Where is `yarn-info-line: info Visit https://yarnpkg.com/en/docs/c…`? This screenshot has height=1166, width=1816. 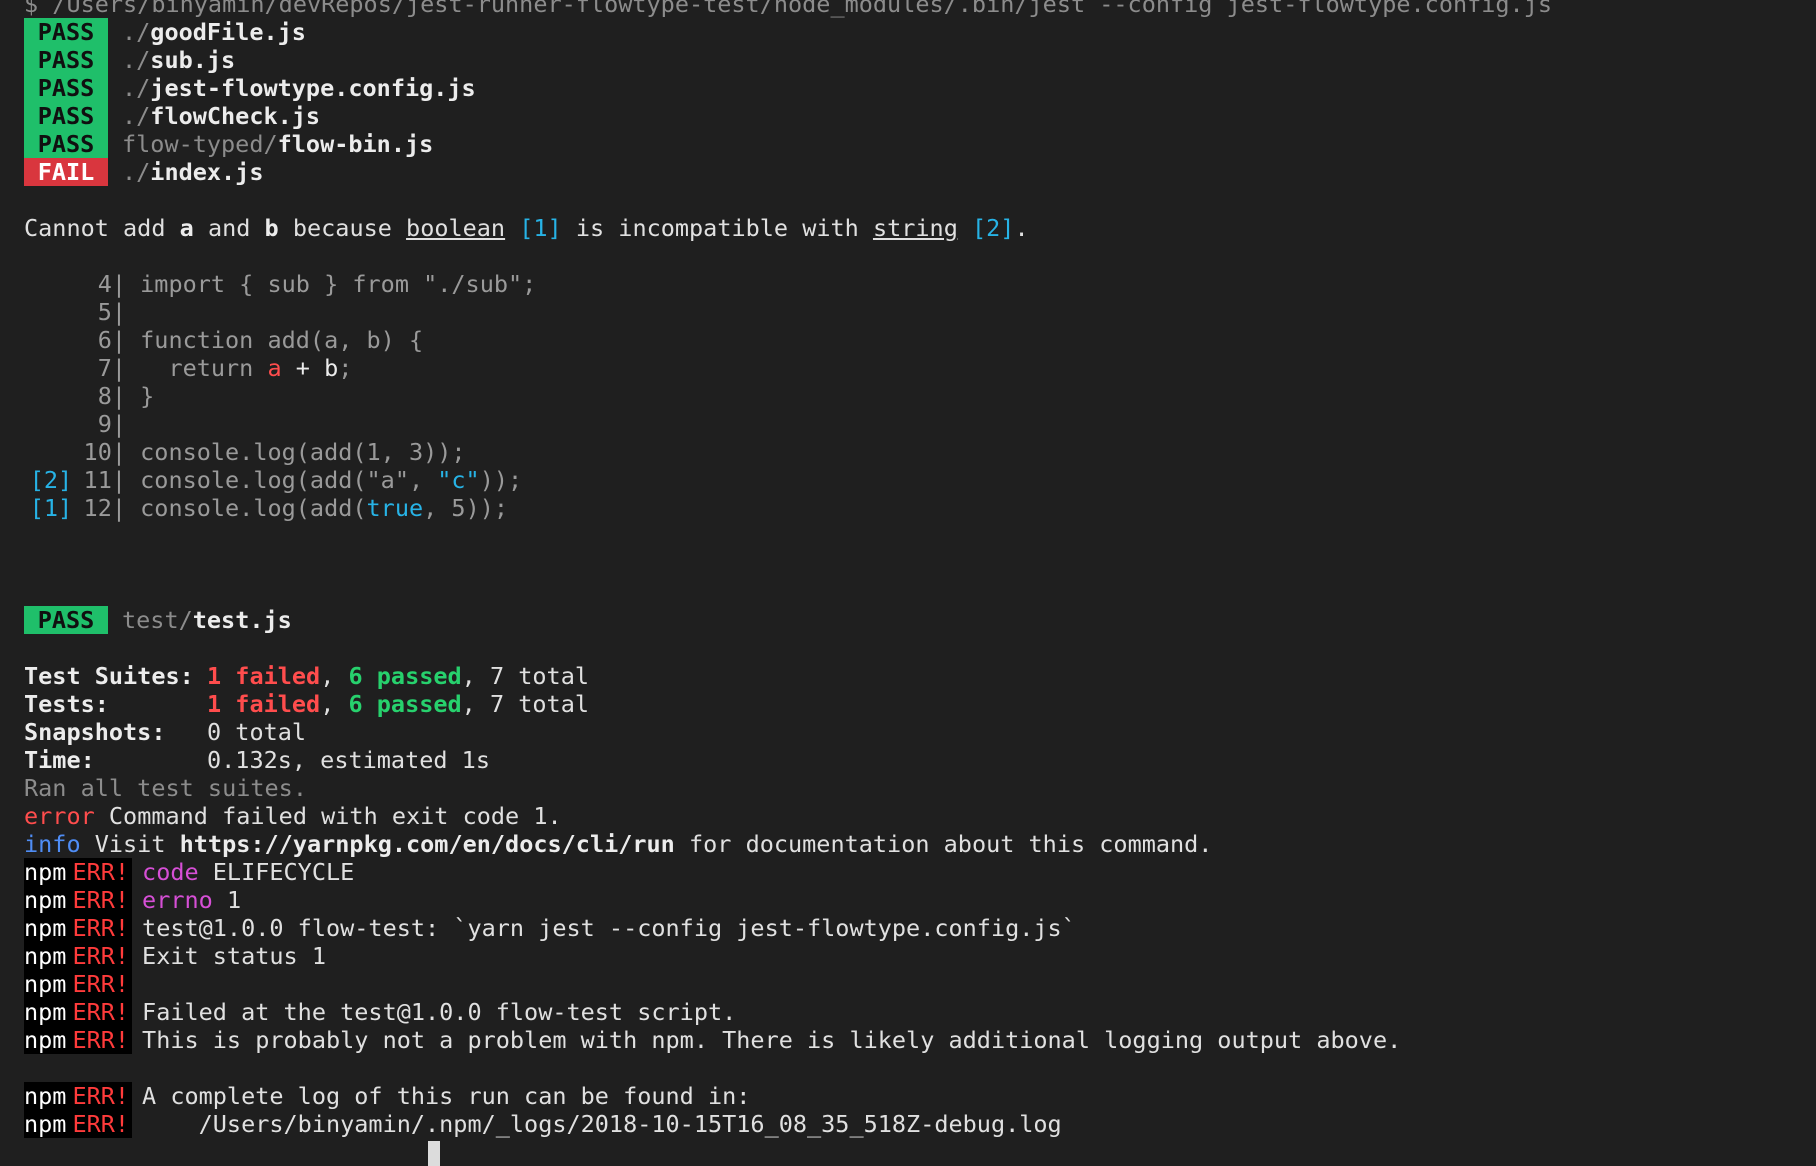
yarn-info-line: info Visit https://yarnpkg.com/en/docs/c… is located at coordinates (914, 844).